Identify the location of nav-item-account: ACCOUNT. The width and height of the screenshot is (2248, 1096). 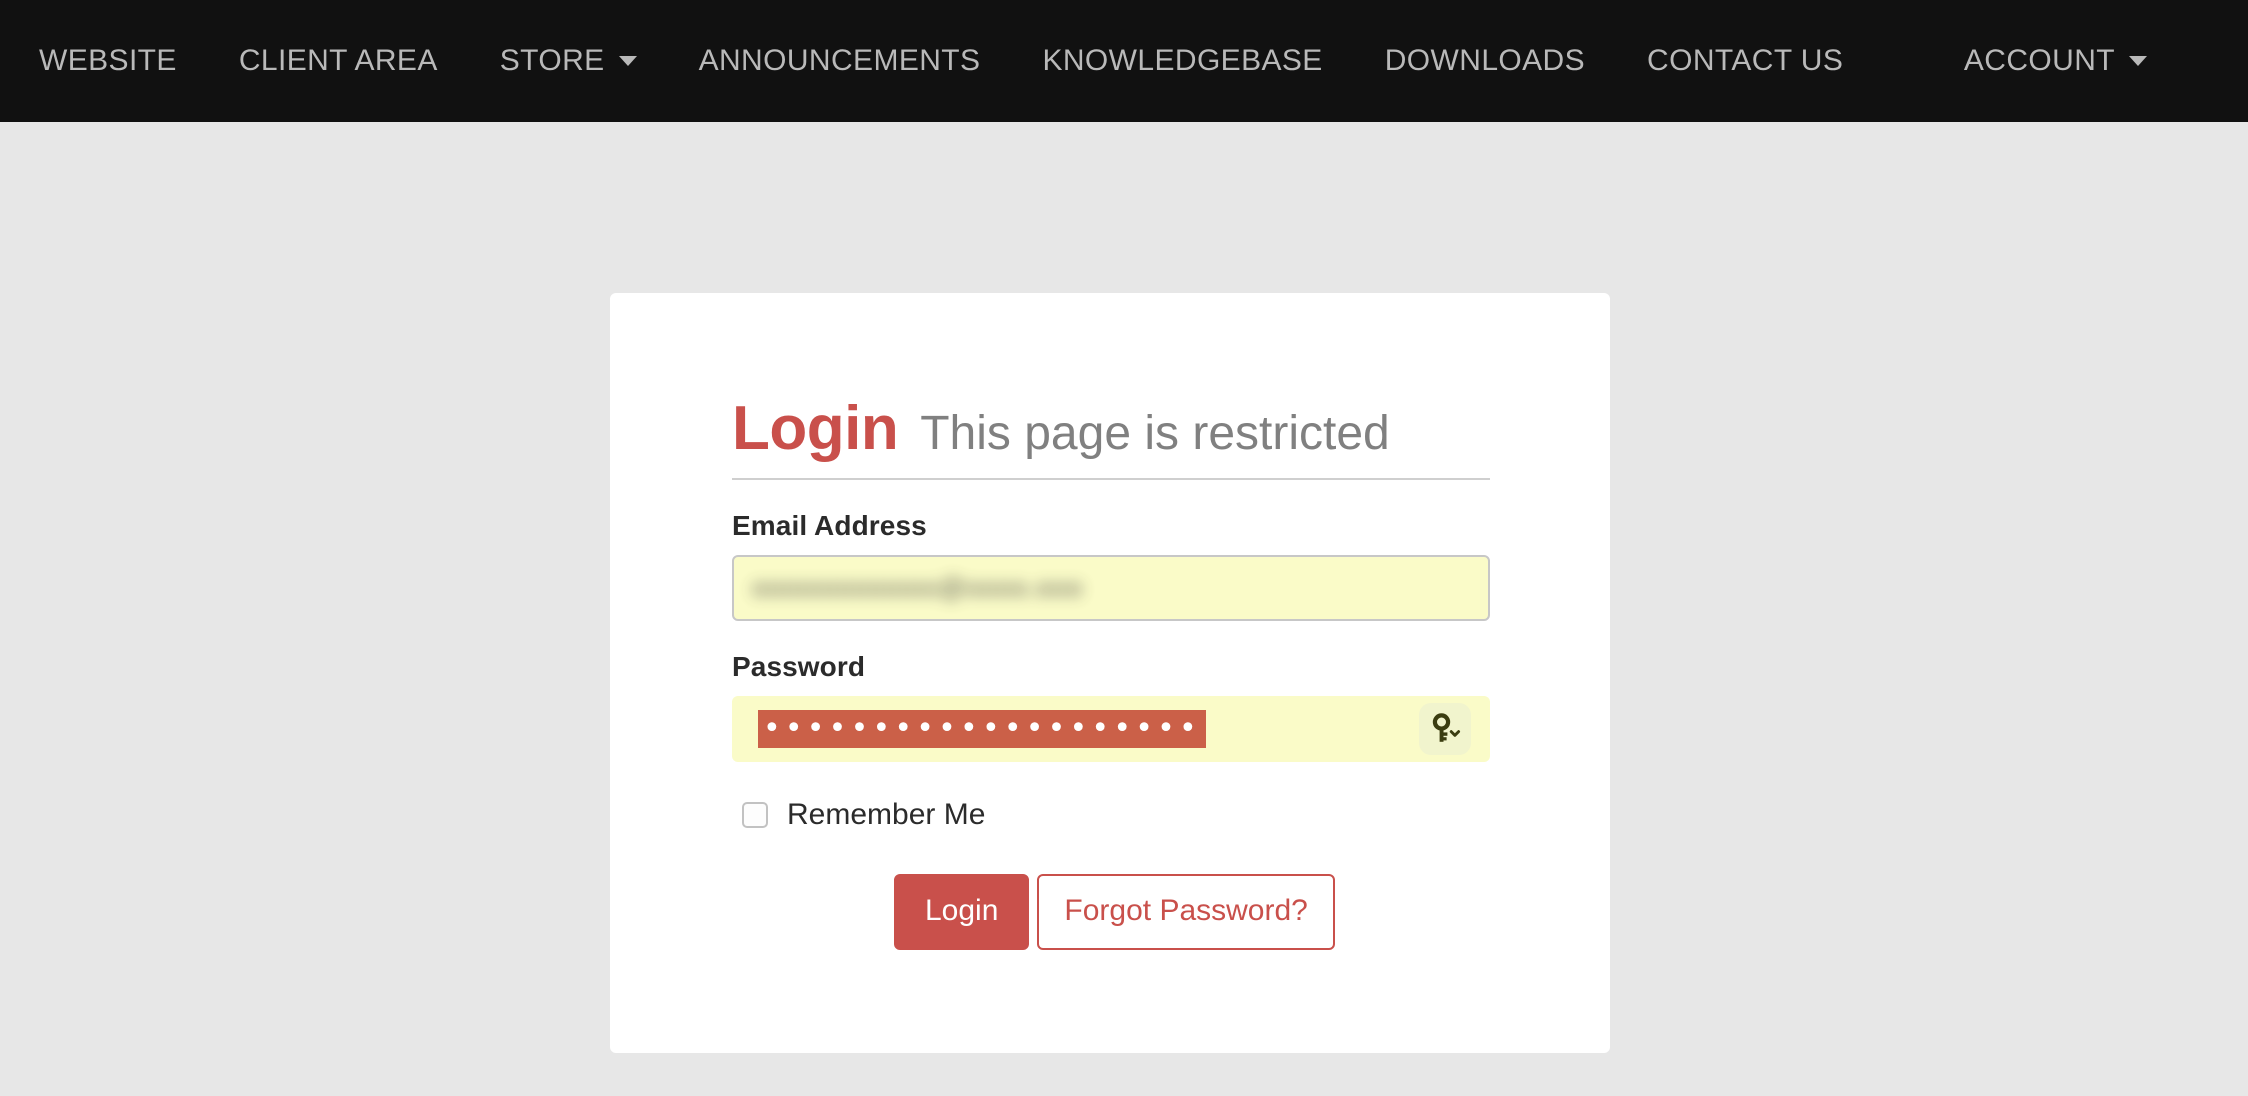
(2055, 61).